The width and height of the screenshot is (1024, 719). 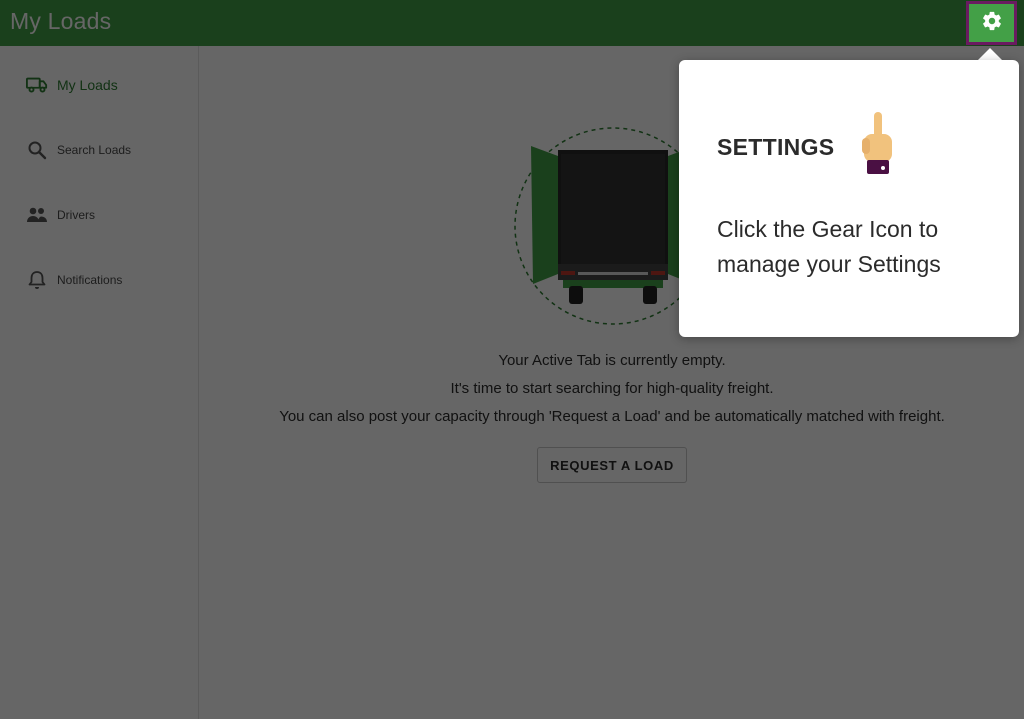 What do you see at coordinates (87, 85) in the screenshot?
I see `sidebar-item-label: My Loads` at bounding box center [87, 85].